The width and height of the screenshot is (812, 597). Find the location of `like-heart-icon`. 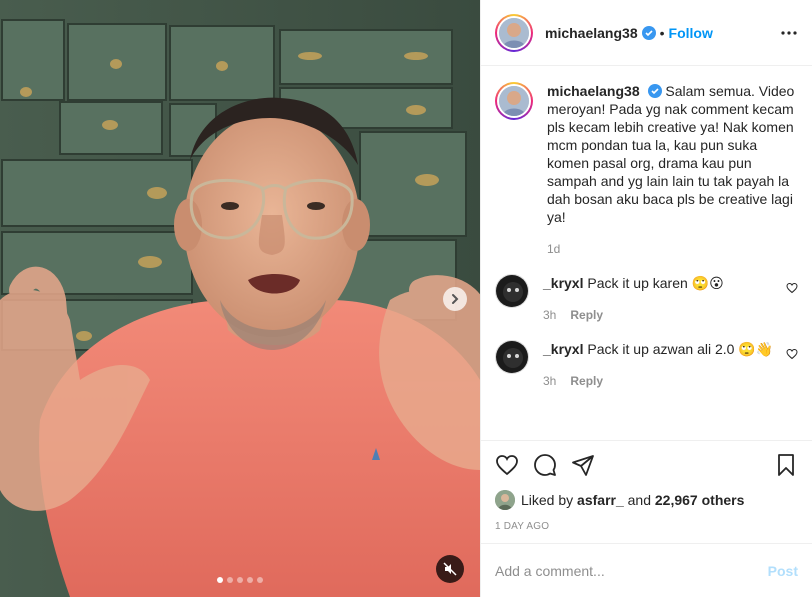

like-heart-icon is located at coordinates (507, 465).